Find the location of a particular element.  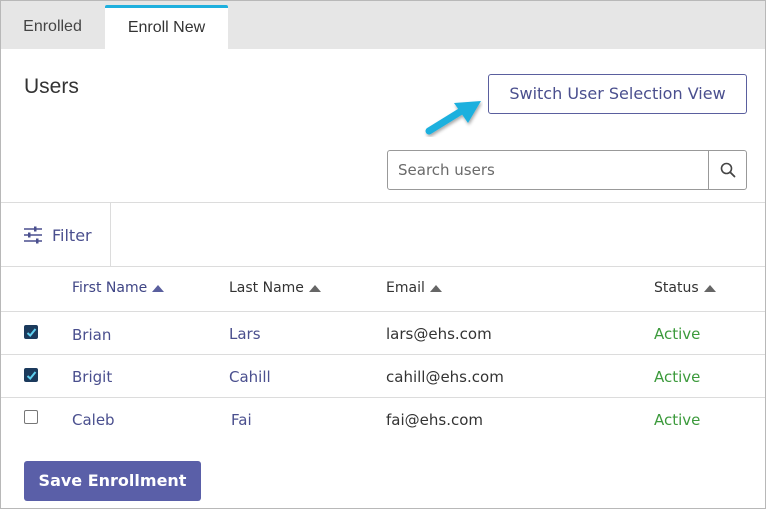

filter-divider is located at coordinates (383, 266).